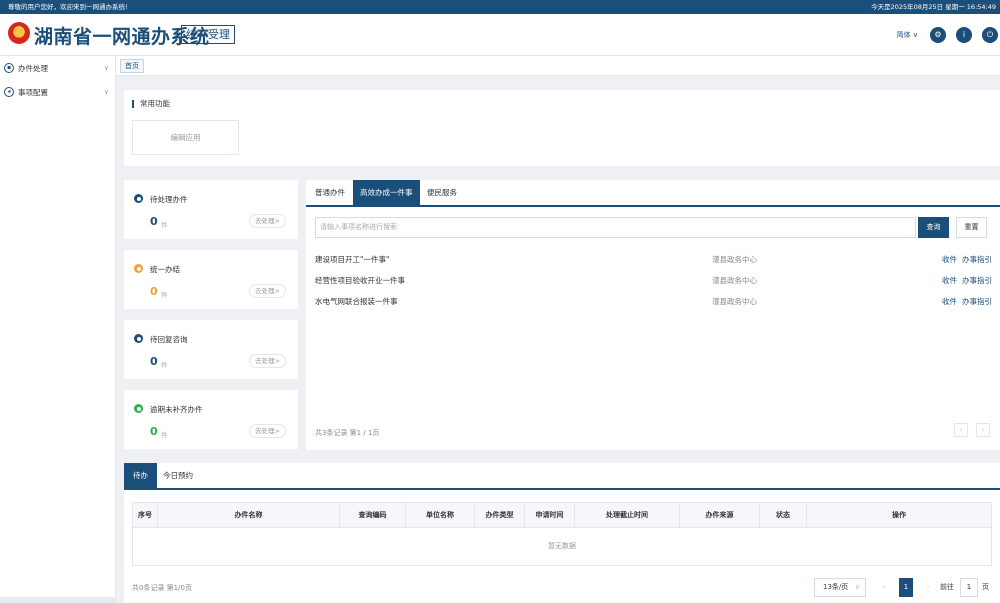 The height and width of the screenshot is (603, 1000). What do you see at coordinates (19, 33) in the screenshot?
I see `emblem-logo` at bounding box center [19, 33].